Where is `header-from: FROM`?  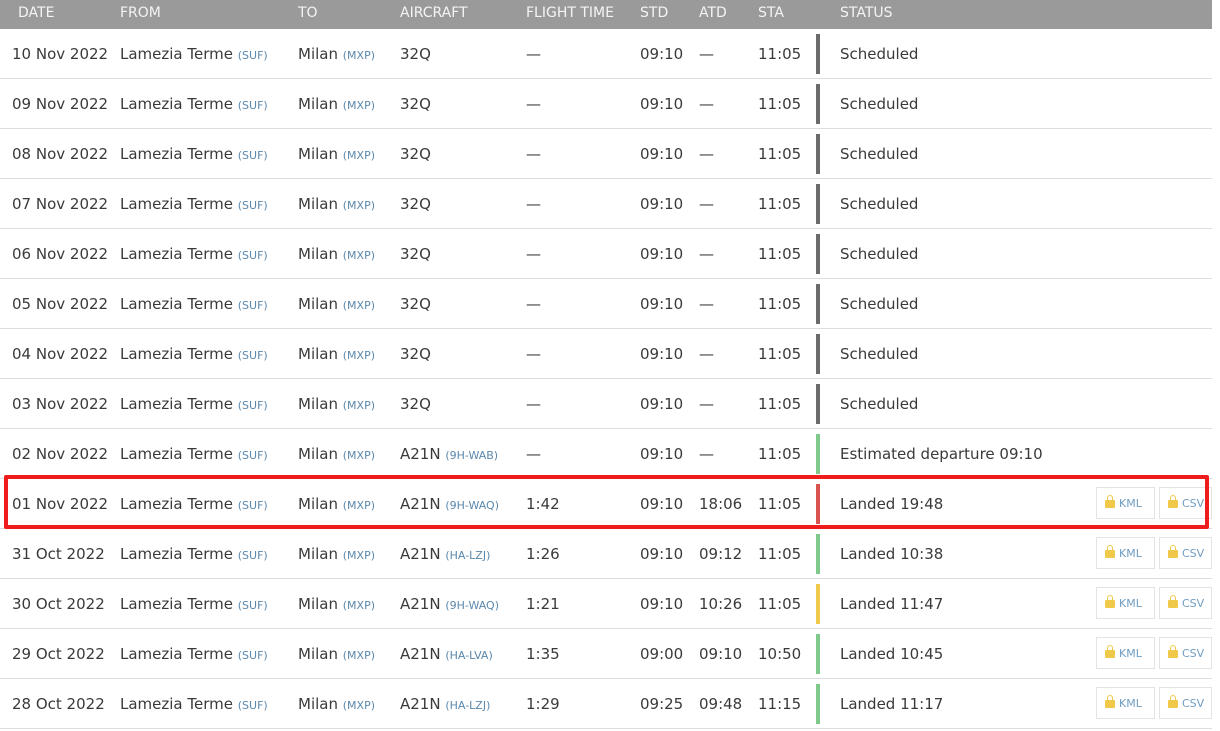
header-from: FROM is located at coordinates (140, 13).